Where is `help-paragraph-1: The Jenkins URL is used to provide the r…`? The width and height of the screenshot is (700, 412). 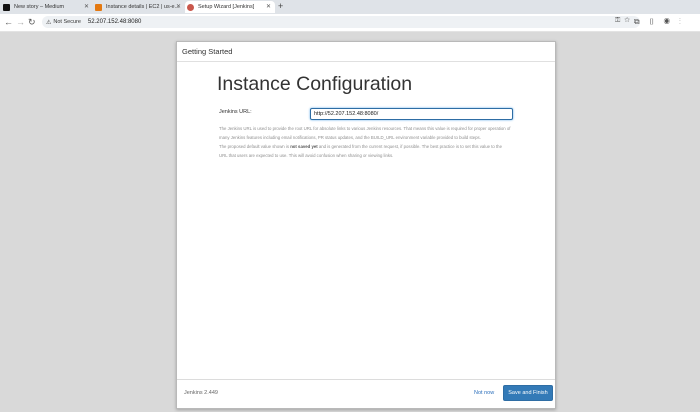 help-paragraph-1: The Jenkins URL is used to provide the r… is located at coordinates (365, 133).